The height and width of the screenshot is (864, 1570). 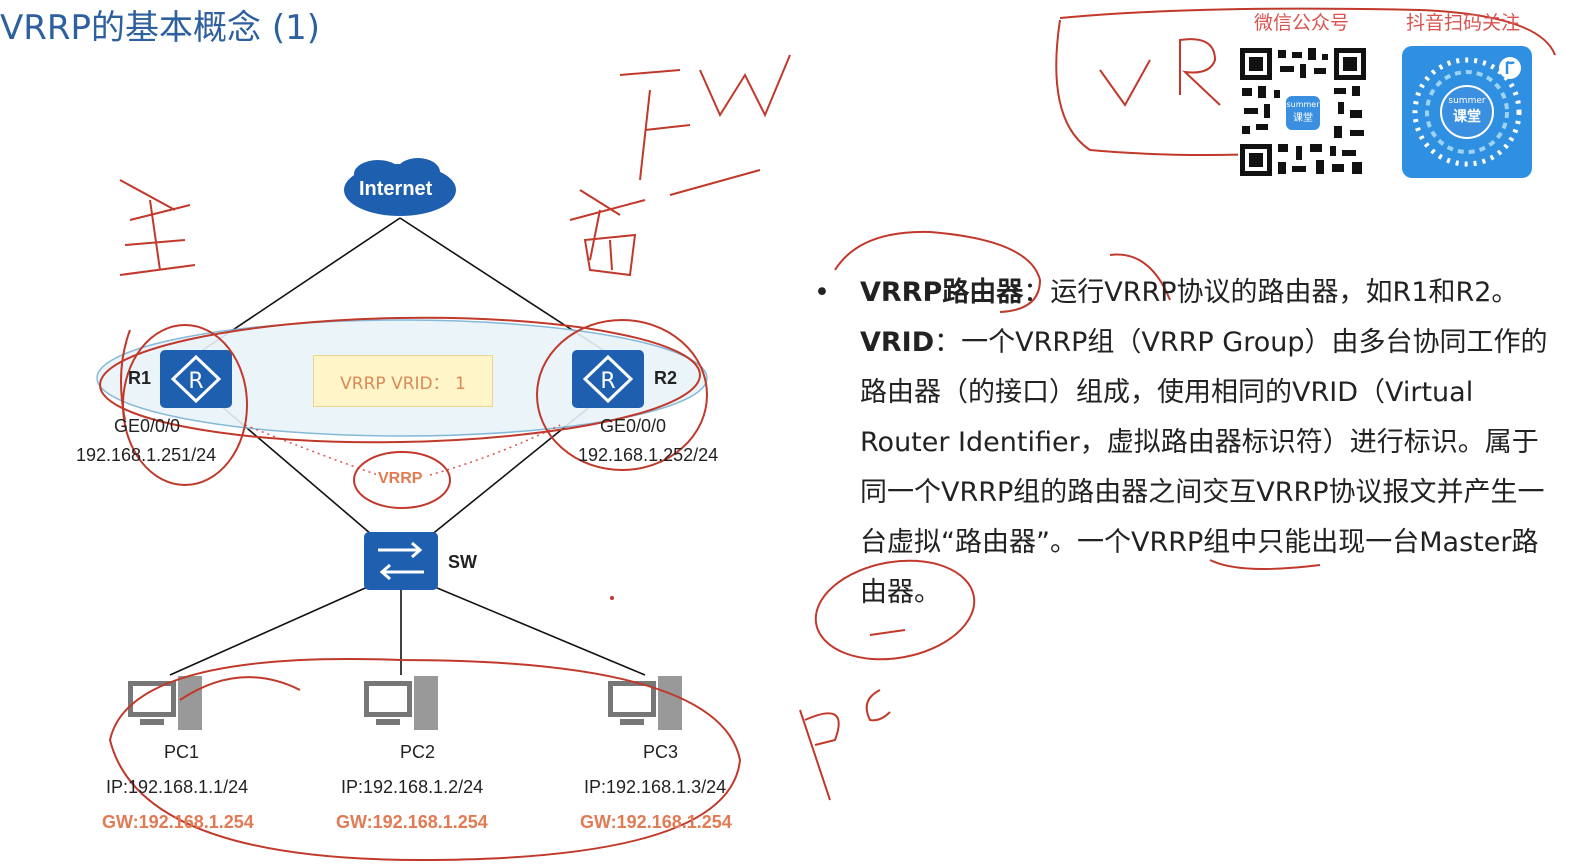 I want to click on pc3-ip: IP:192.168.1.3/24, so click(x=655, y=787).